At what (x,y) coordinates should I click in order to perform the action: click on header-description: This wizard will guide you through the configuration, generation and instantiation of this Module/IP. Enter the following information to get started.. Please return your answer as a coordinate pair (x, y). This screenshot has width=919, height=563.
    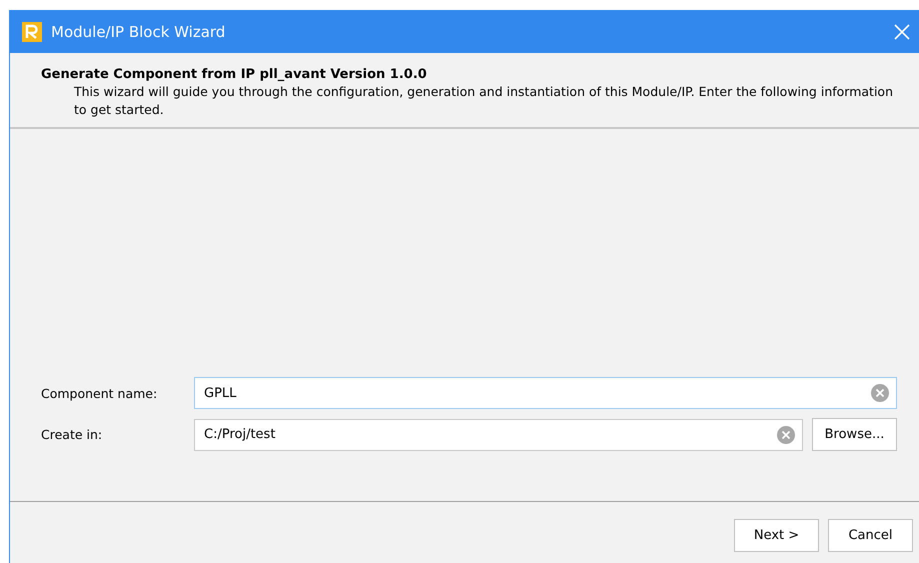
    Looking at the image, I should click on (483, 101).